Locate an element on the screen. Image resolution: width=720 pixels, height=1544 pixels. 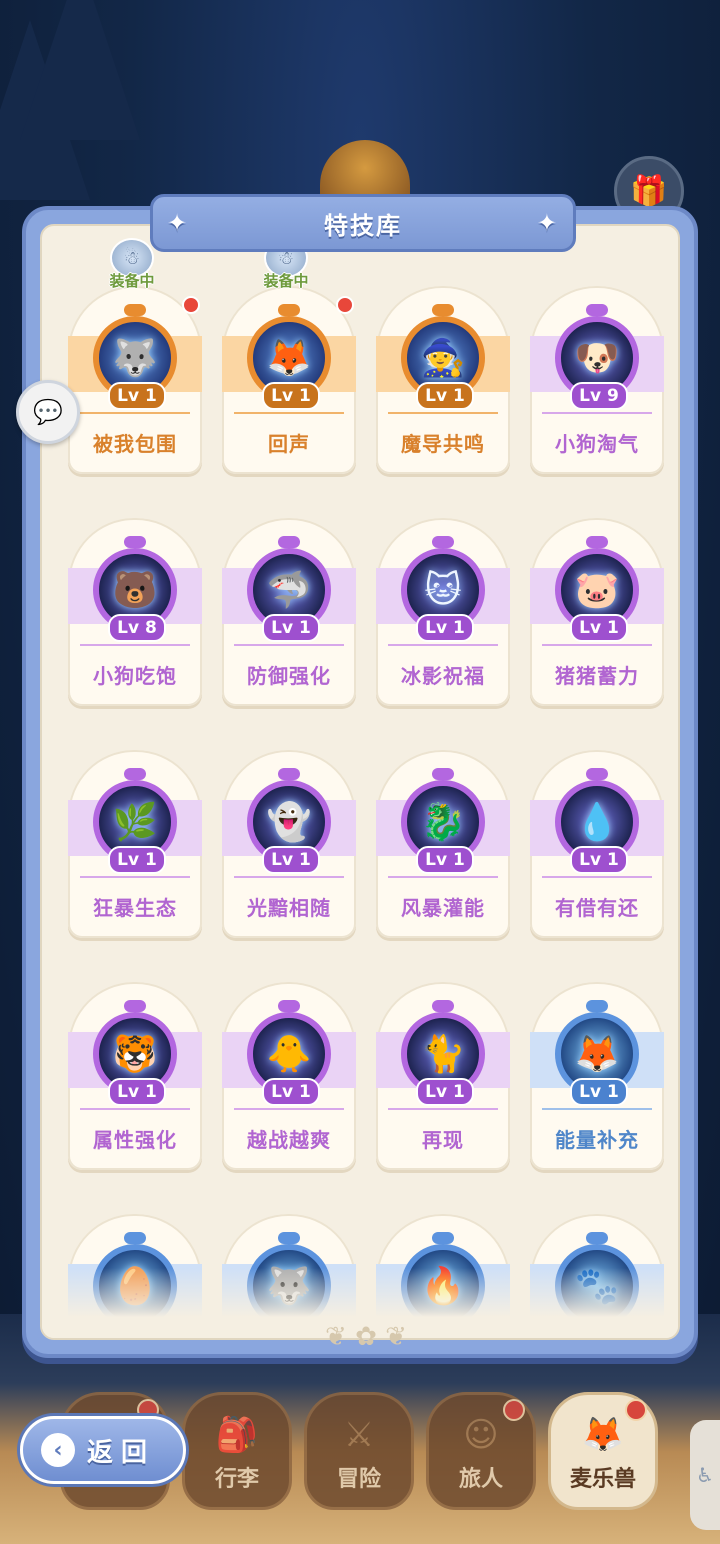
skill-name: 小狗吃饱 is located at coordinates (135, 676).